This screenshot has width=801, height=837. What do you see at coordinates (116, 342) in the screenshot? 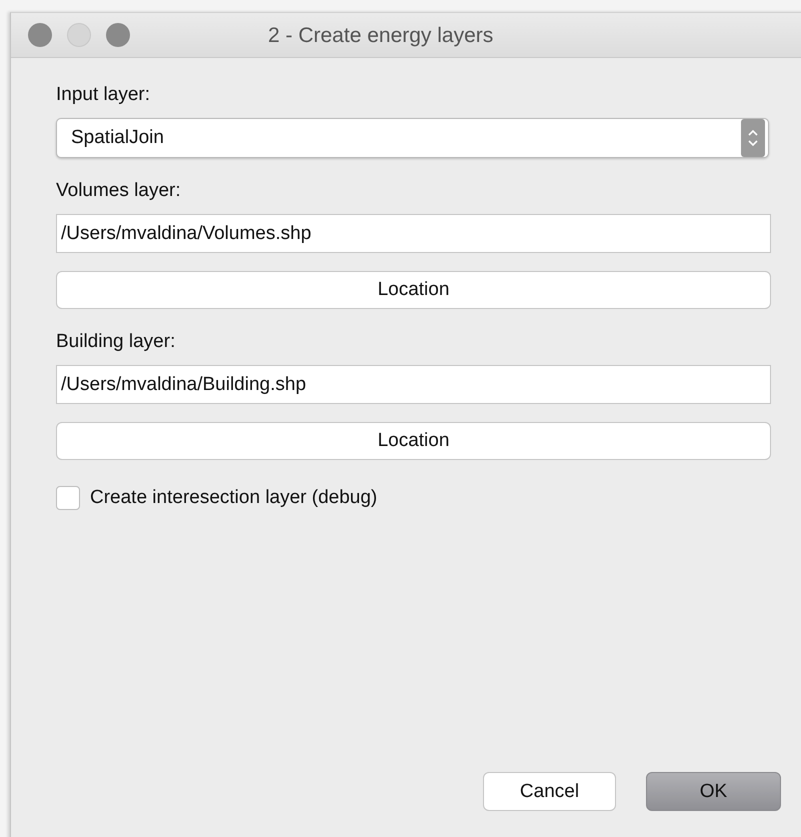
I see `field-label: Building layer:` at bounding box center [116, 342].